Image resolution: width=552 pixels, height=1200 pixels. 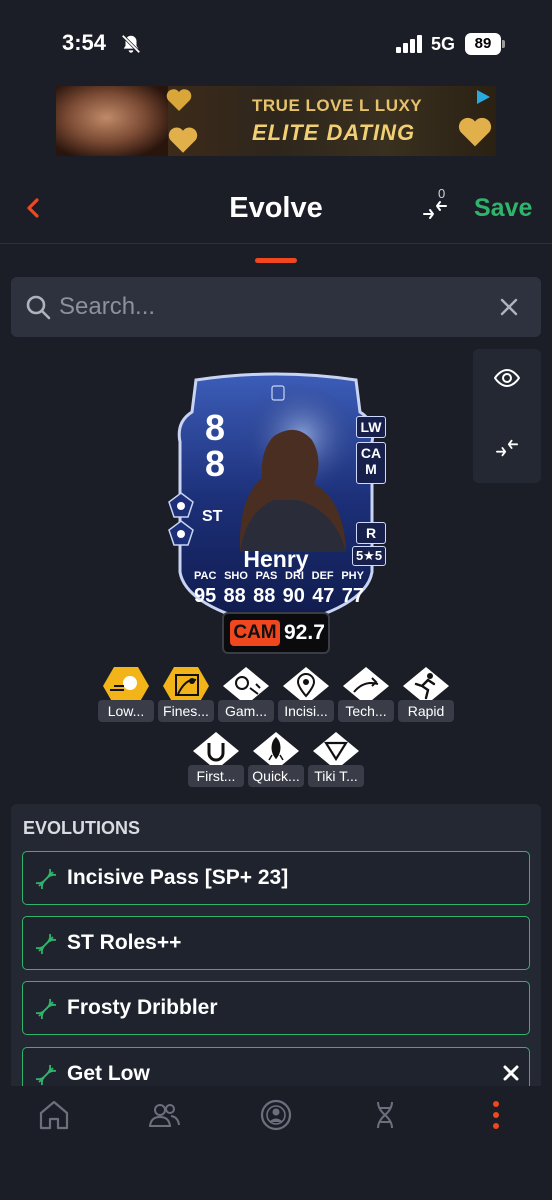 What do you see at coordinates (507, 378) in the screenshot?
I see `eye-icon` at bounding box center [507, 378].